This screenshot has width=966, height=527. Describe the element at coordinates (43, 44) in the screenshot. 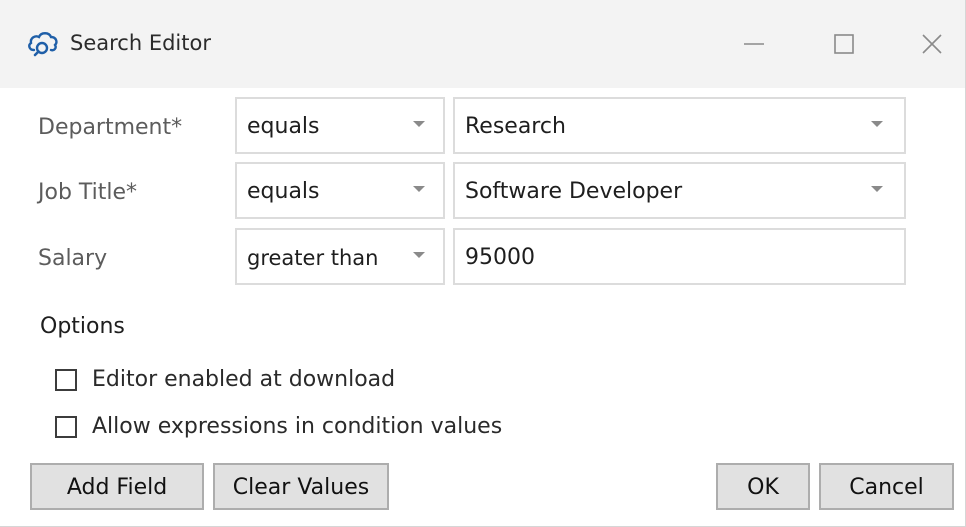

I see `cloud-search-icon` at that location.